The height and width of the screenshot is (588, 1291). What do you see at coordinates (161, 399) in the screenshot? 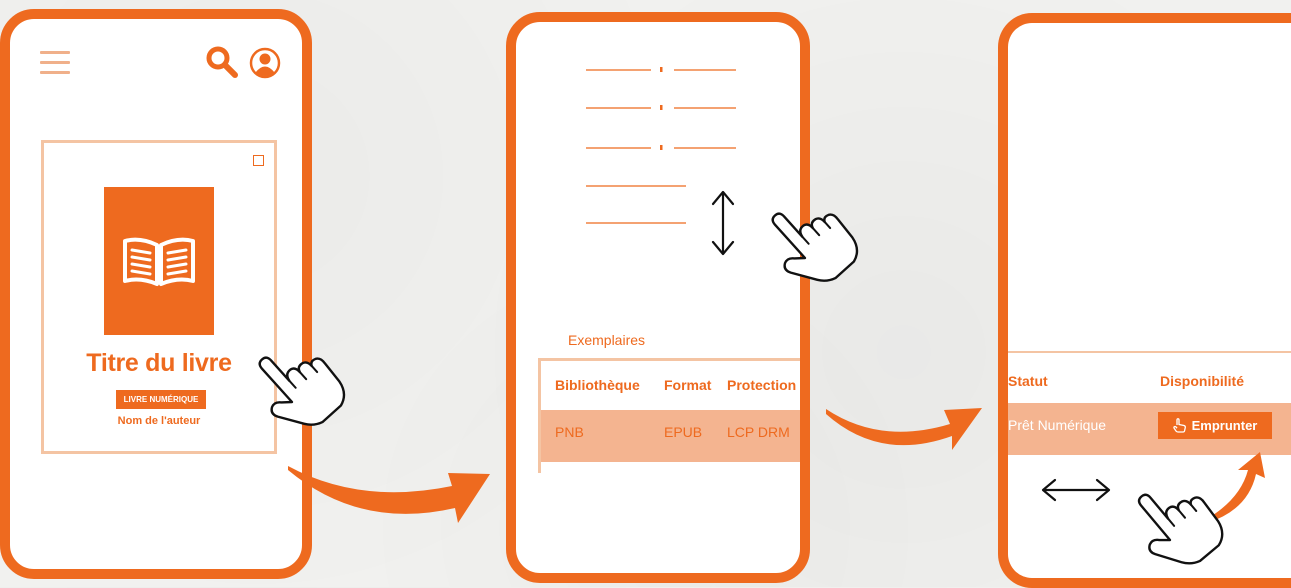
I see `format-badge: LIVRE NUMÉRIQUE` at bounding box center [161, 399].